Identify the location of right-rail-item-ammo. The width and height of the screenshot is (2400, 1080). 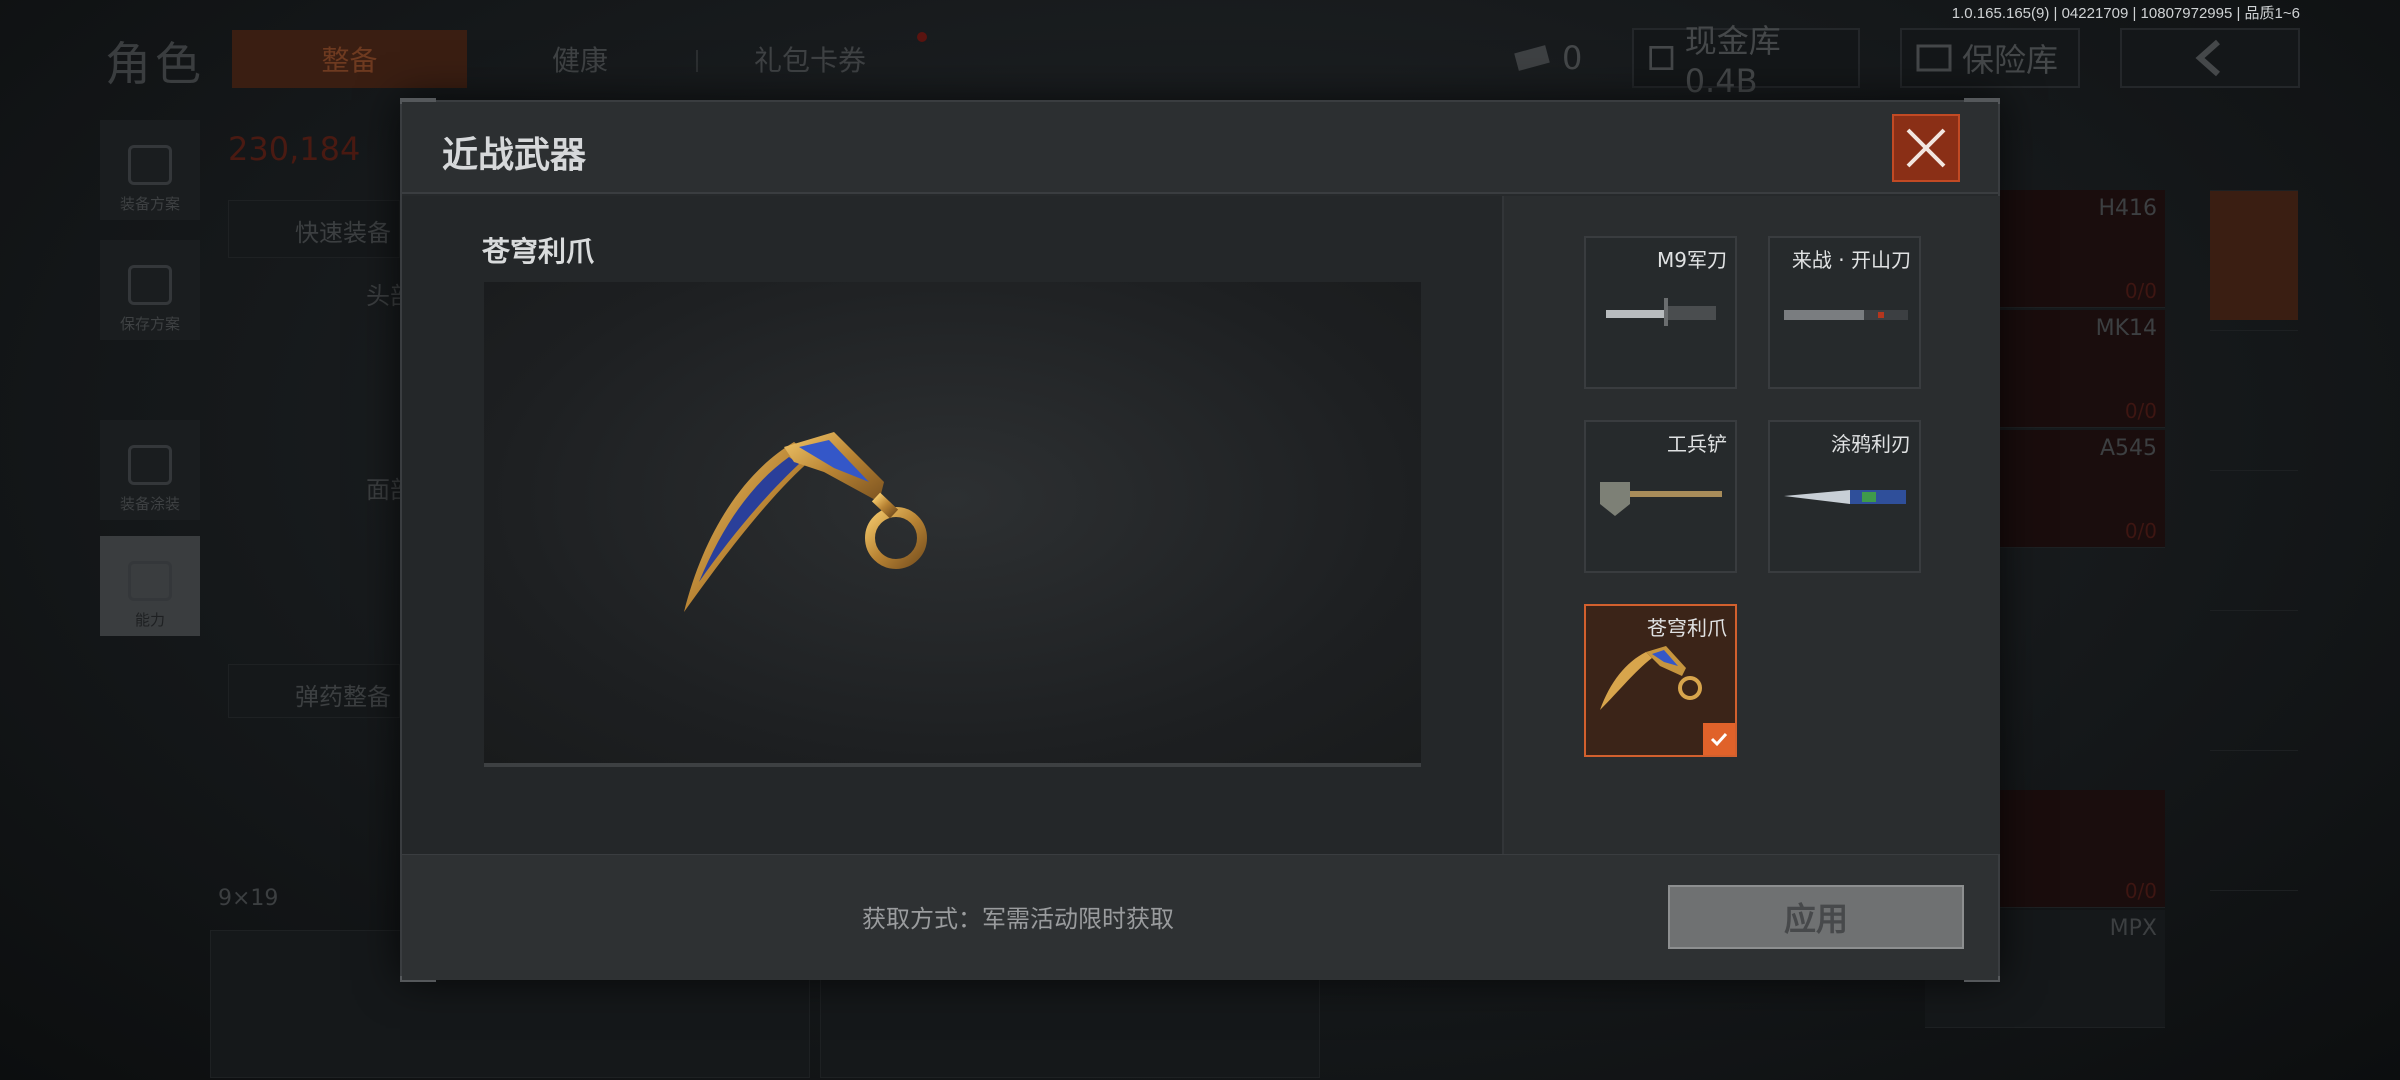
(2254, 815).